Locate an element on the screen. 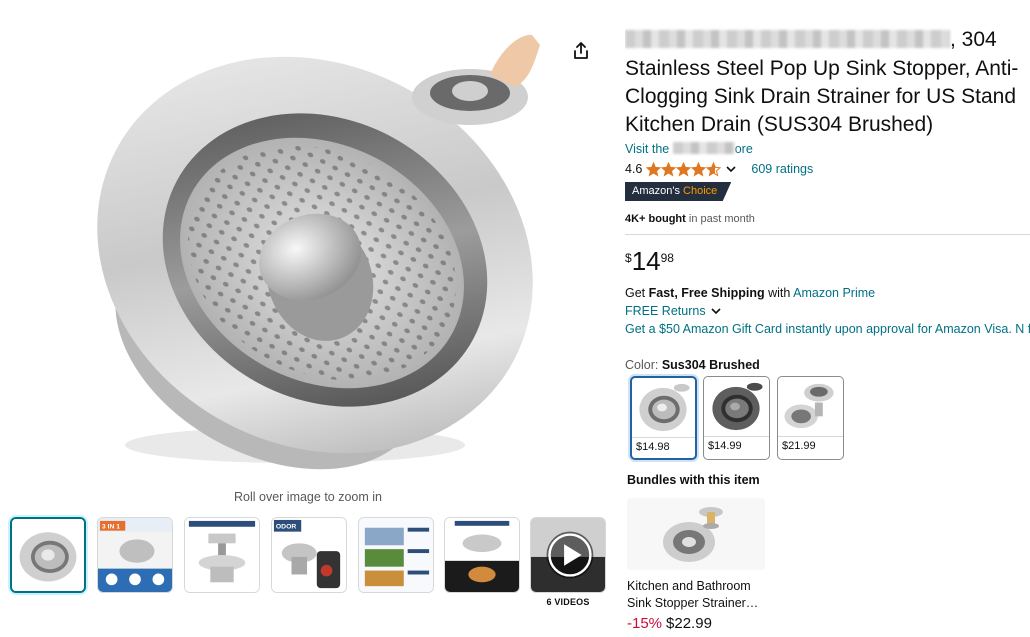 This screenshot has width=1030, height=637. color-label: Color: Sus304 Brushed is located at coordinates (692, 365).